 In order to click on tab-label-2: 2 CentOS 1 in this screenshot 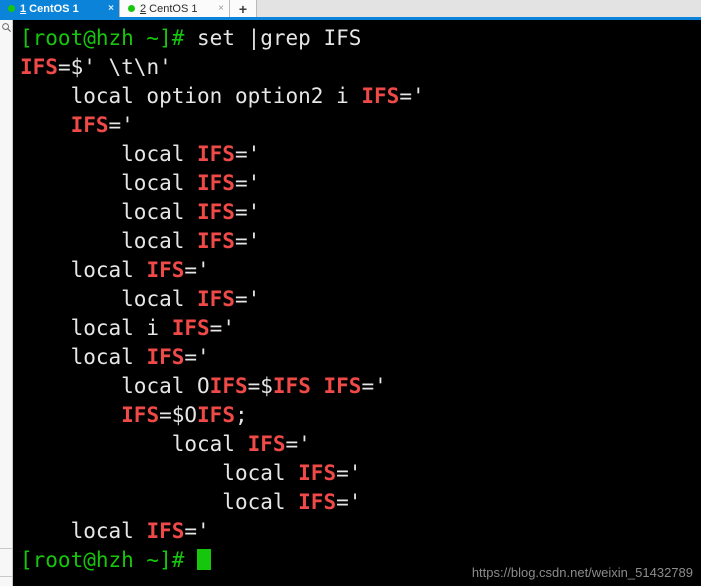, I will do `click(176, 9)`.